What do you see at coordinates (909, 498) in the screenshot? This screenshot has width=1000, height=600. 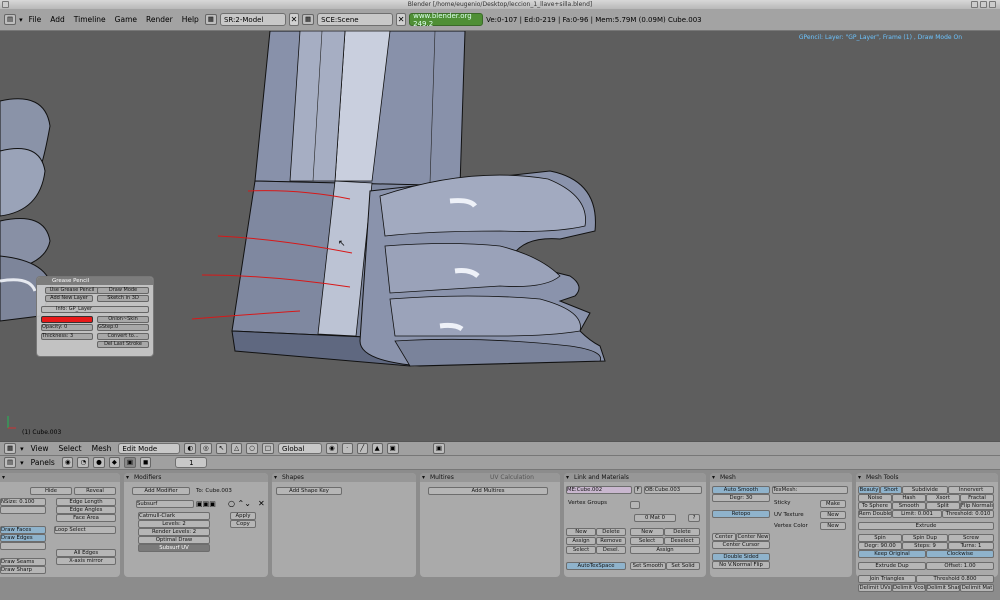 I see `hash-button: Hash` at bounding box center [909, 498].